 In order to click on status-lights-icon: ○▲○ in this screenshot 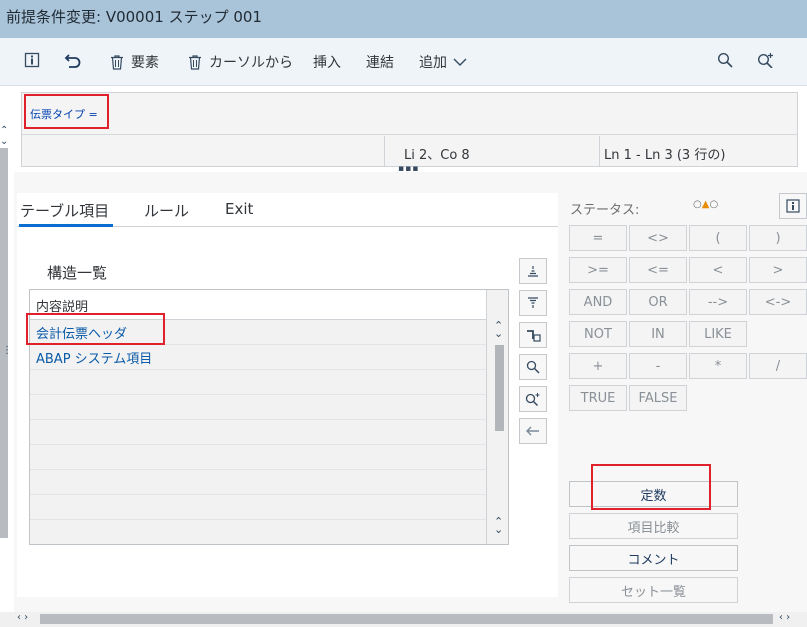, I will do `click(706, 204)`.